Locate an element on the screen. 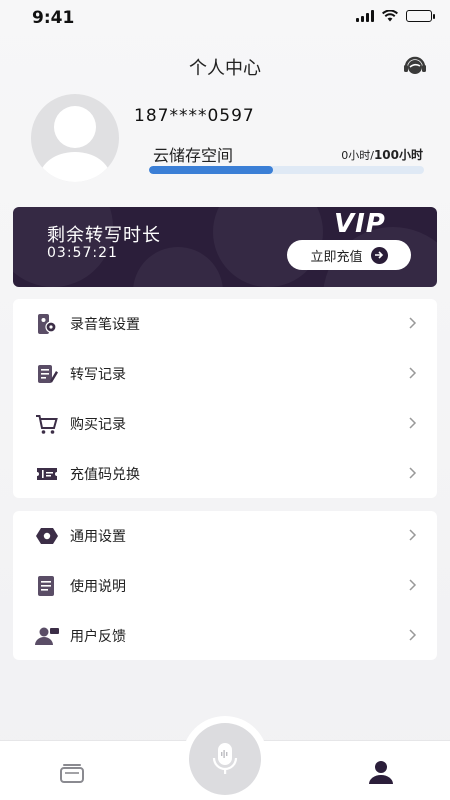  menu-item-recharge-code: 充值码兑换 is located at coordinates (225, 474).